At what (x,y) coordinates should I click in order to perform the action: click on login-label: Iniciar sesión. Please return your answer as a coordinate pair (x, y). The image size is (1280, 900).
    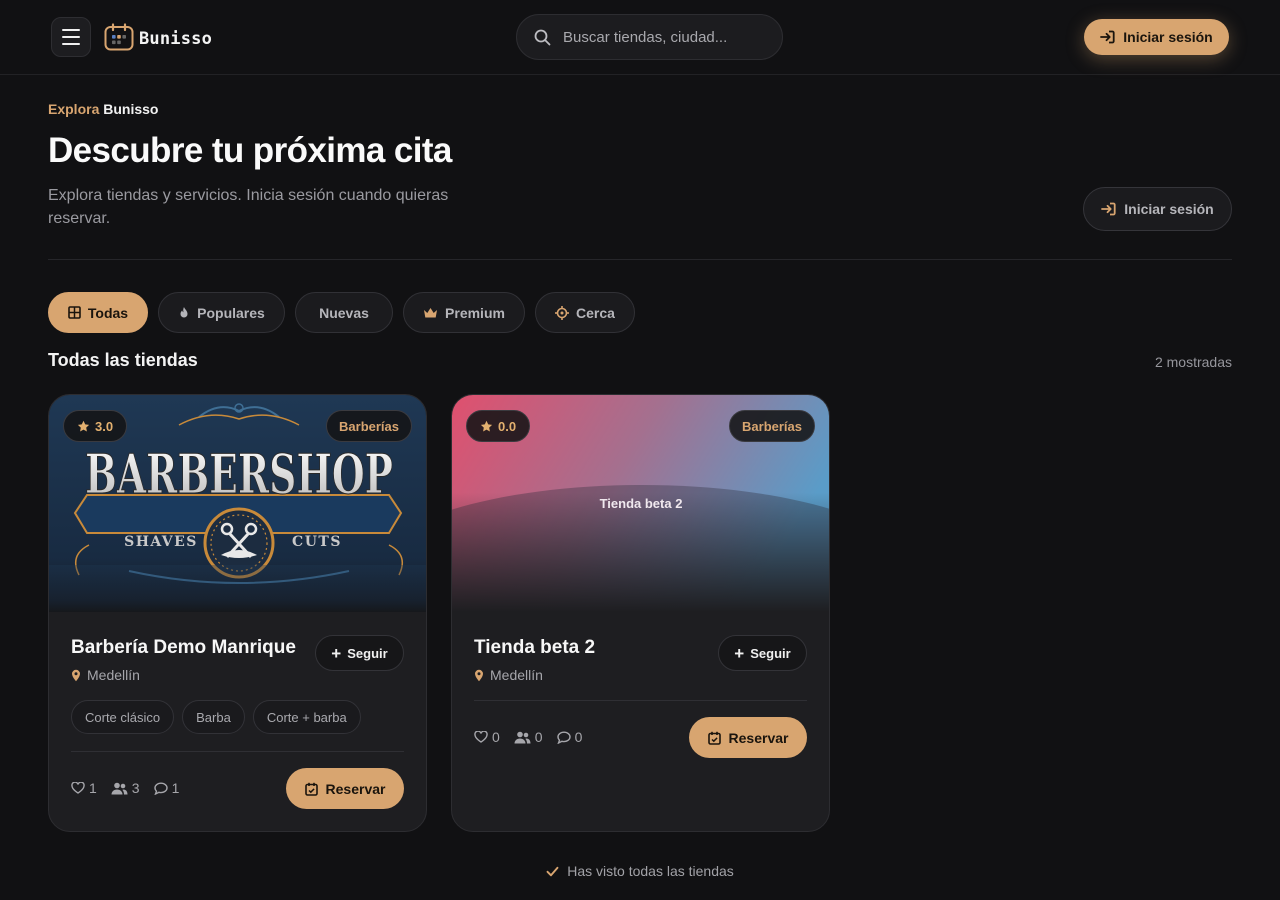
    Looking at the image, I should click on (1168, 37).